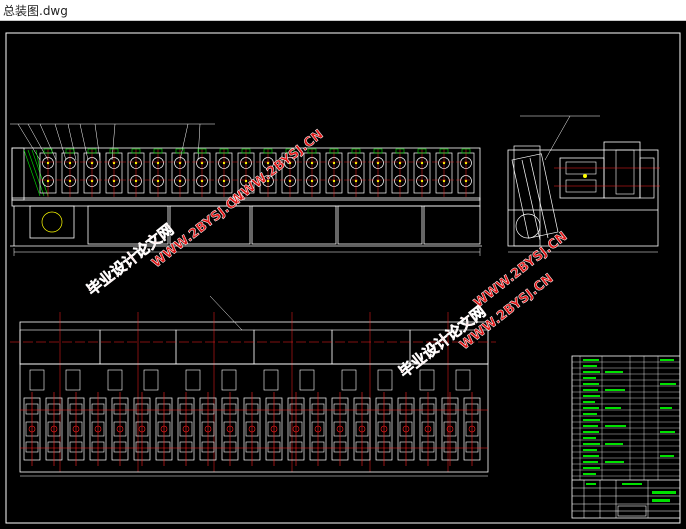 This screenshot has width=686, height=529. What do you see at coordinates (343, 10) in the screenshot?
I see `window-titlebar: 总装图.dwg` at bounding box center [343, 10].